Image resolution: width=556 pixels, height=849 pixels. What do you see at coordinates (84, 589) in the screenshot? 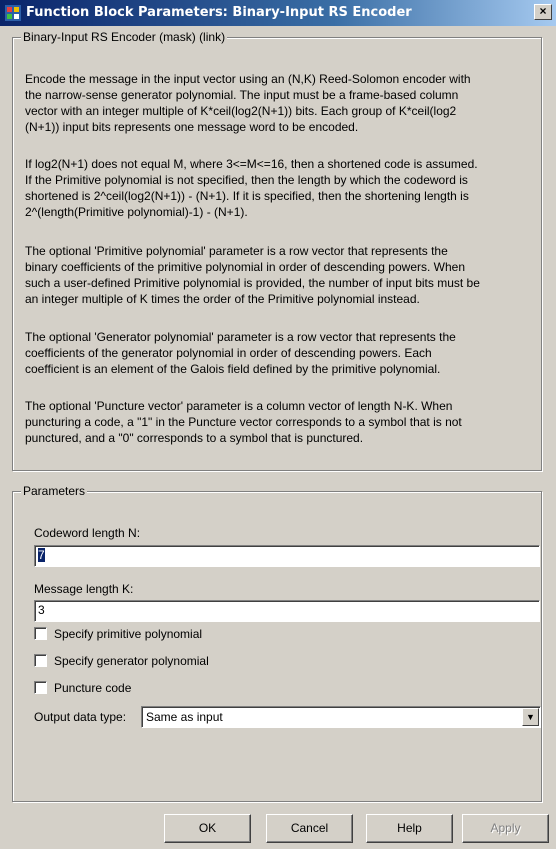
I see `message-length-label: Message length K:` at bounding box center [84, 589].